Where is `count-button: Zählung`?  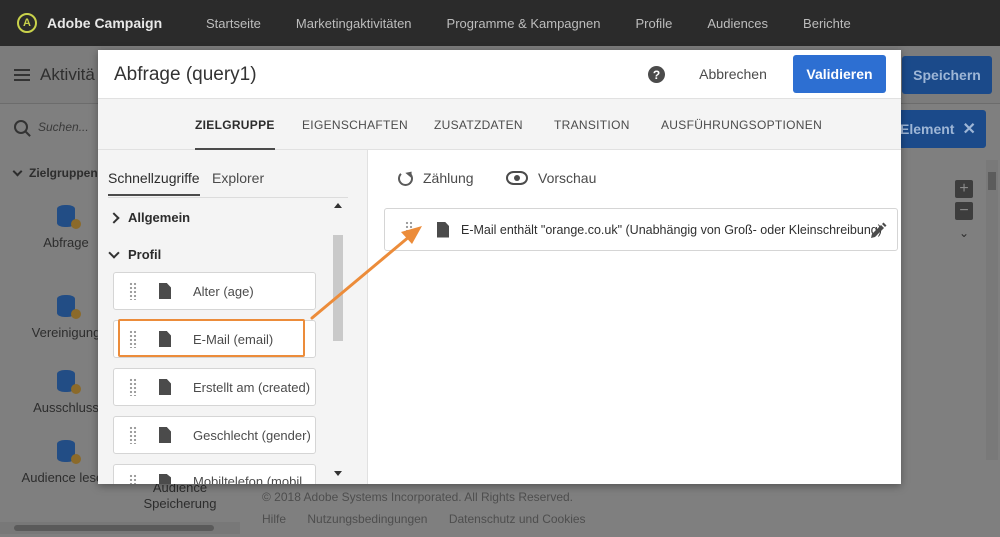 count-button: Zählung is located at coordinates (436, 178).